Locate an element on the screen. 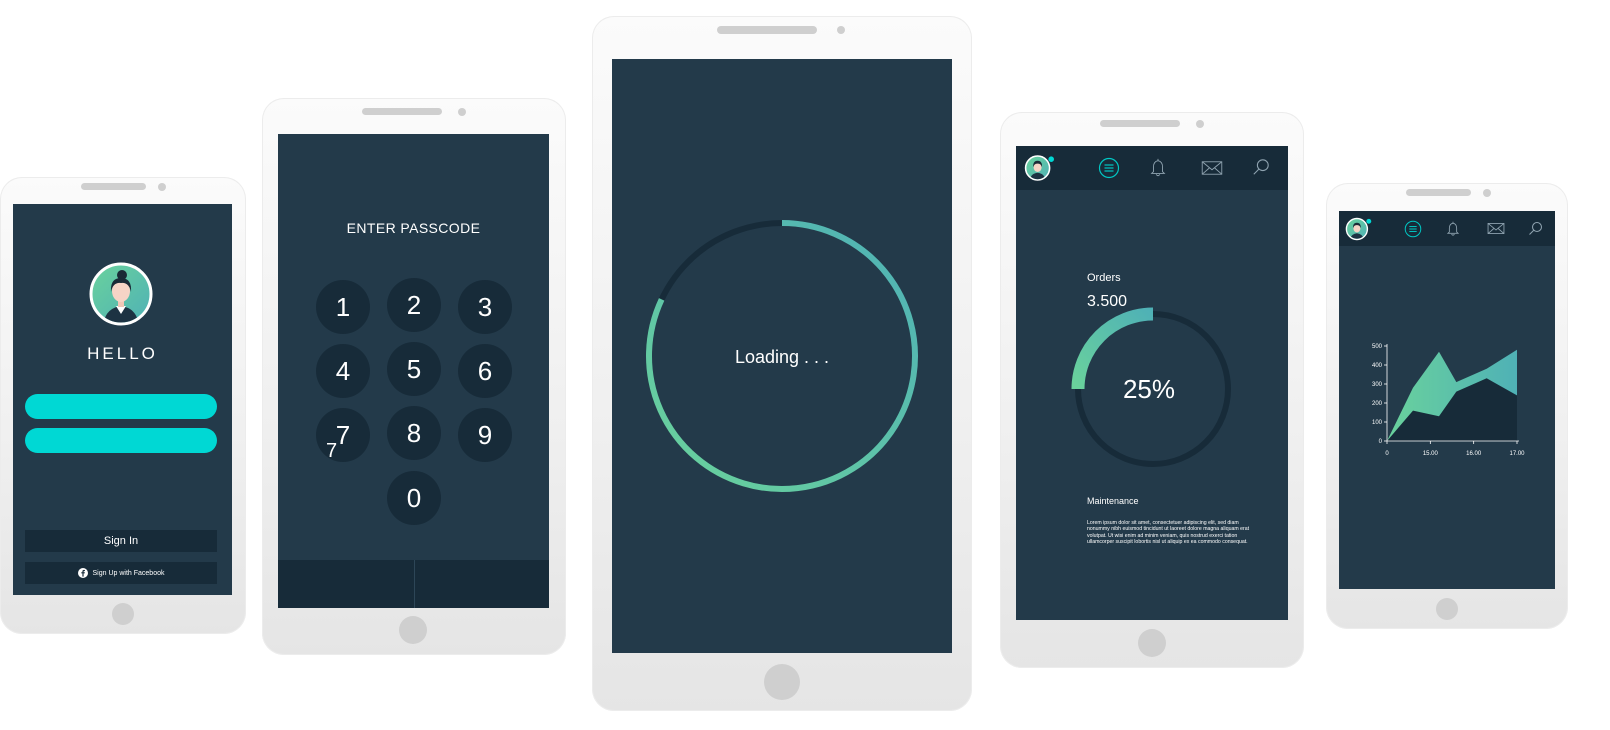 The height and width of the screenshot is (730, 1610). sign-in-label: Sign In is located at coordinates (121, 541).